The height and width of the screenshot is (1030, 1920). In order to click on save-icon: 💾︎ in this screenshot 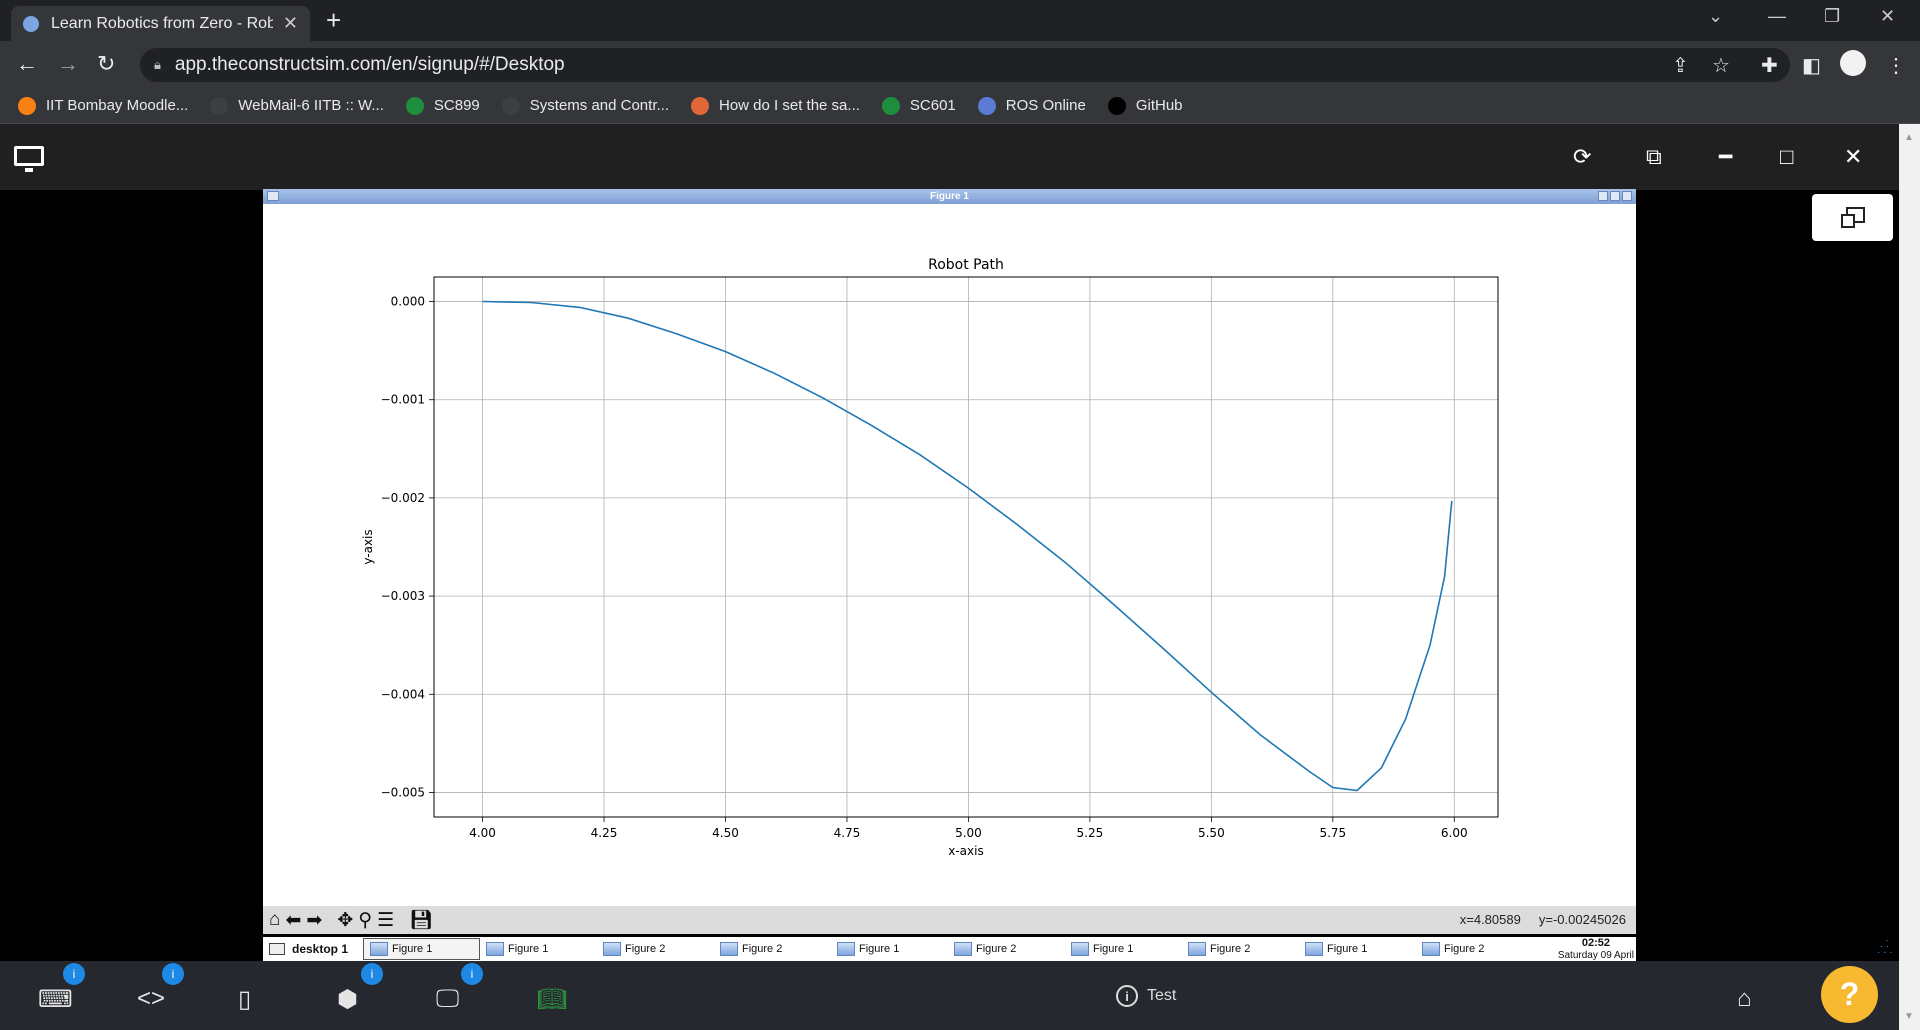, I will do `click(421, 920)`.